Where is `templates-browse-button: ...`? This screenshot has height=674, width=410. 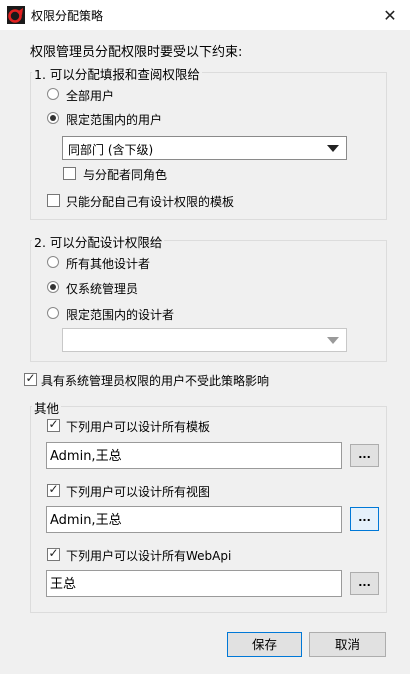
templates-browse-button: ... is located at coordinates (364, 455).